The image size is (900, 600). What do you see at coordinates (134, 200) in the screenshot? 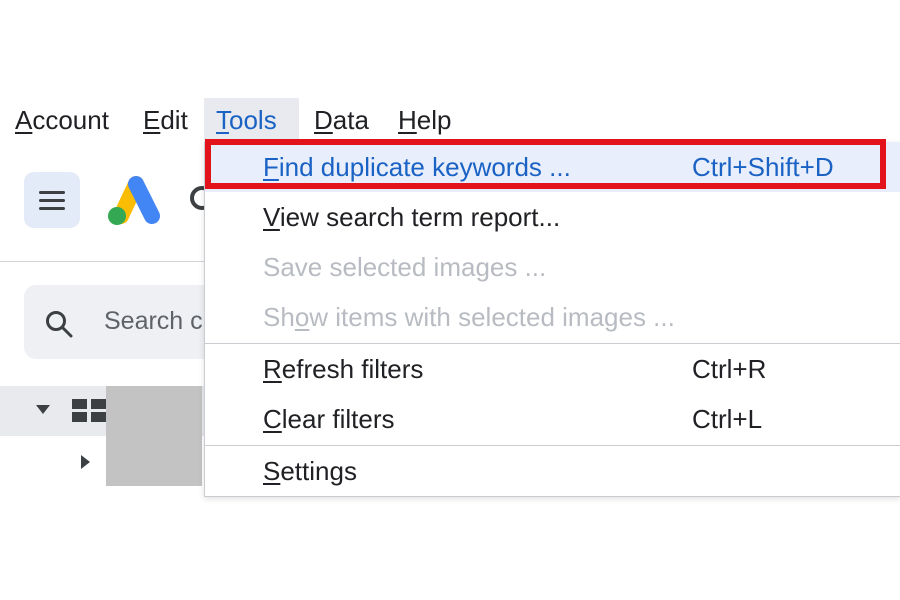
I see `google-ads-logo` at bounding box center [134, 200].